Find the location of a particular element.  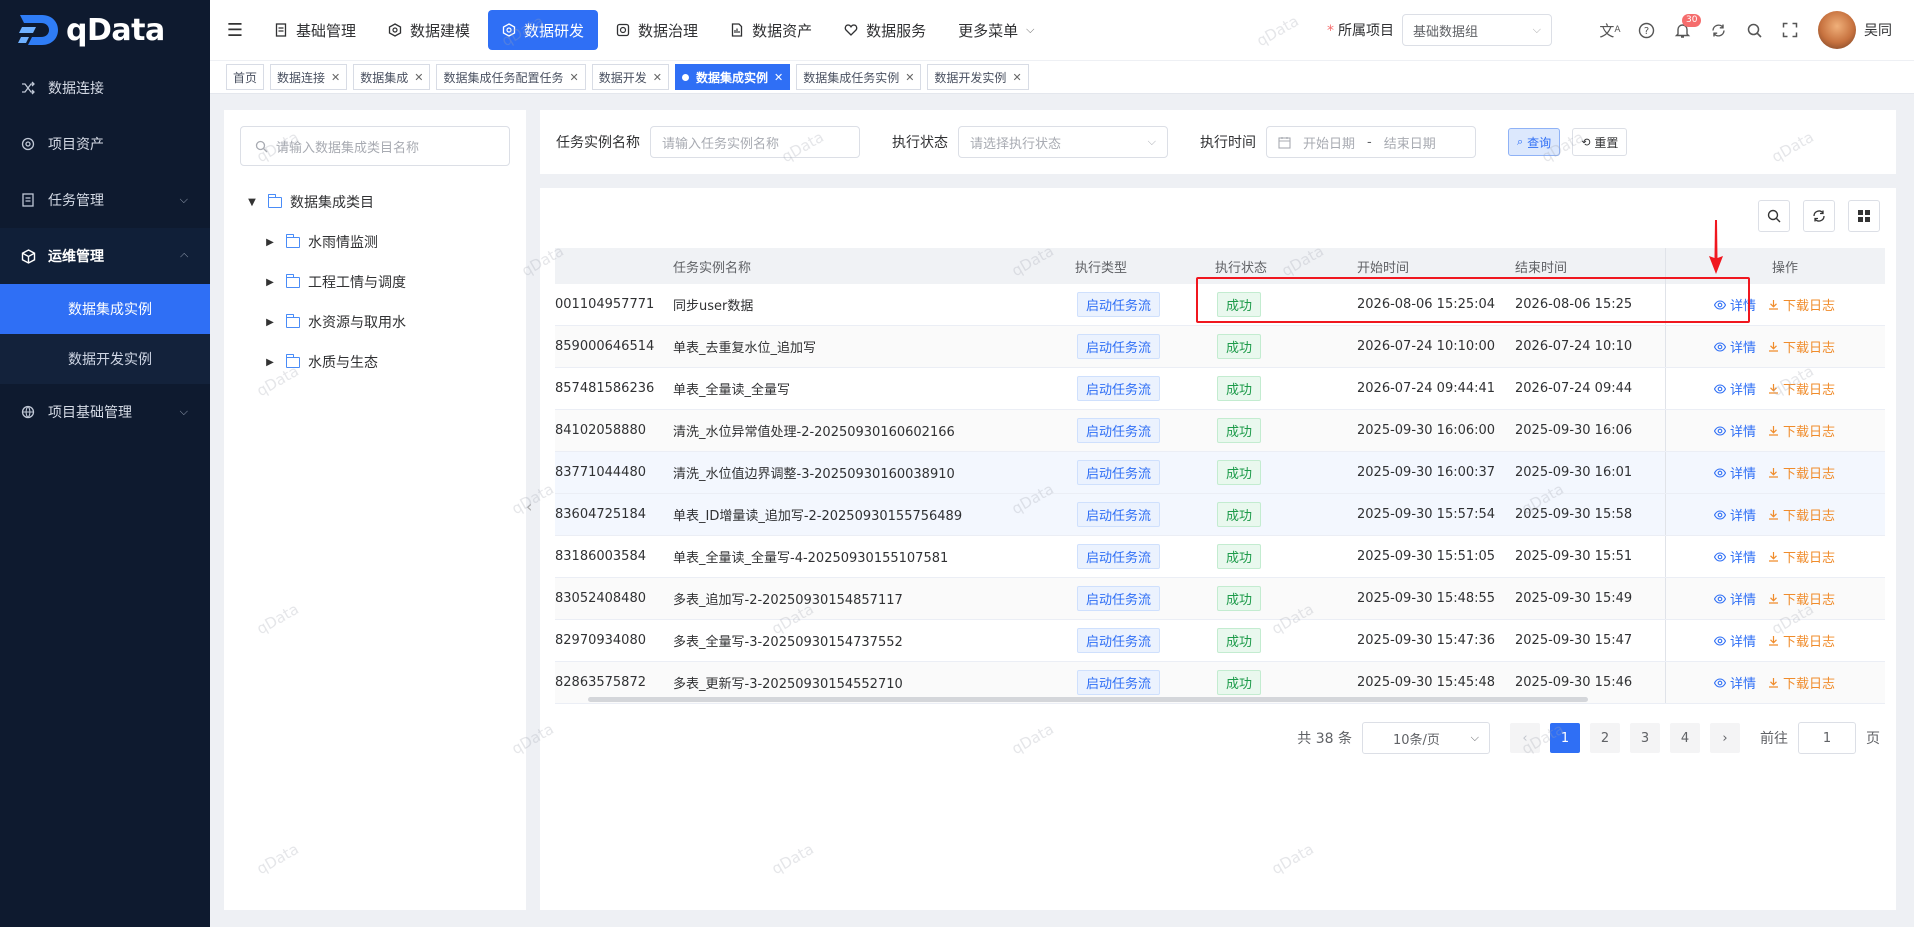

topnav-basic-management: 基础管理 is located at coordinates (315, 30).